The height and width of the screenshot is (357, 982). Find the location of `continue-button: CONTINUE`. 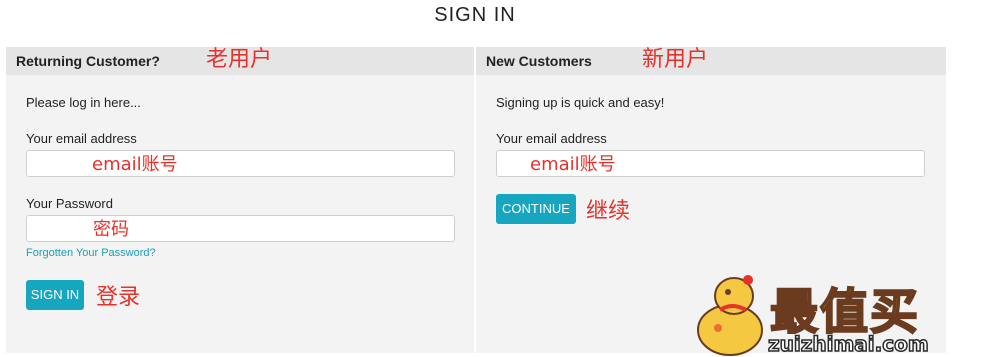

continue-button: CONTINUE is located at coordinates (536, 209).